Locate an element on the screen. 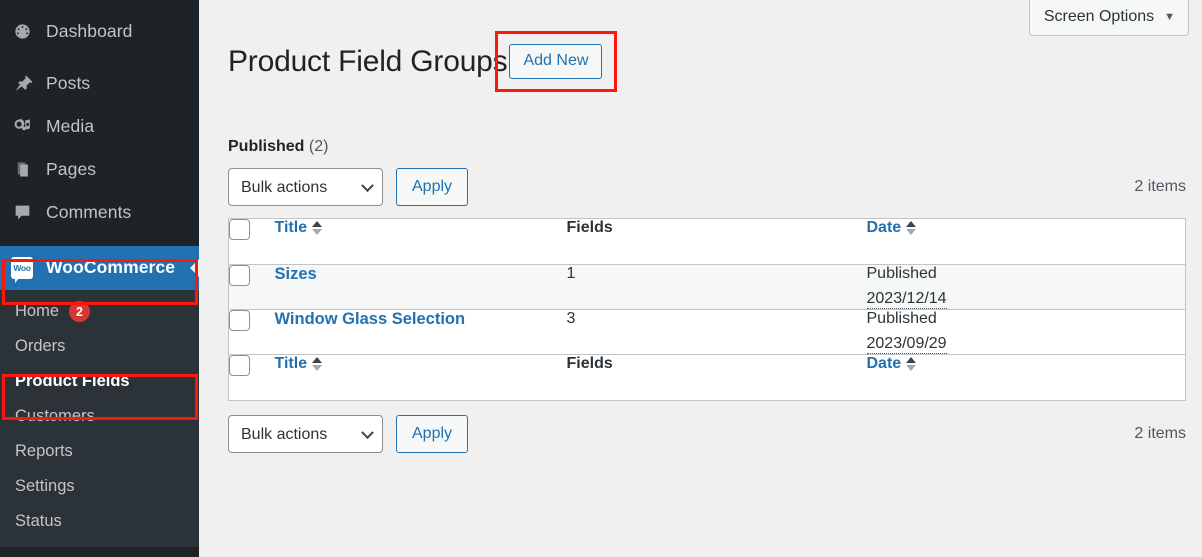  row-title-link: Window Glass Selection is located at coordinates (370, 319).